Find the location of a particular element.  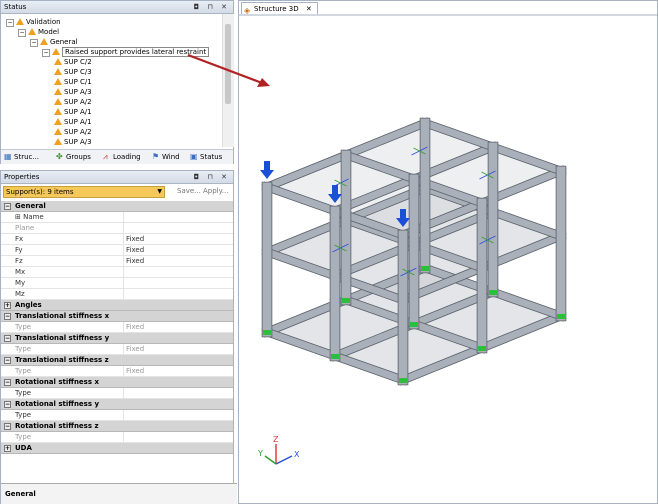

property-category-label: Rotational stiffness x is located at coordinates (57, 382).